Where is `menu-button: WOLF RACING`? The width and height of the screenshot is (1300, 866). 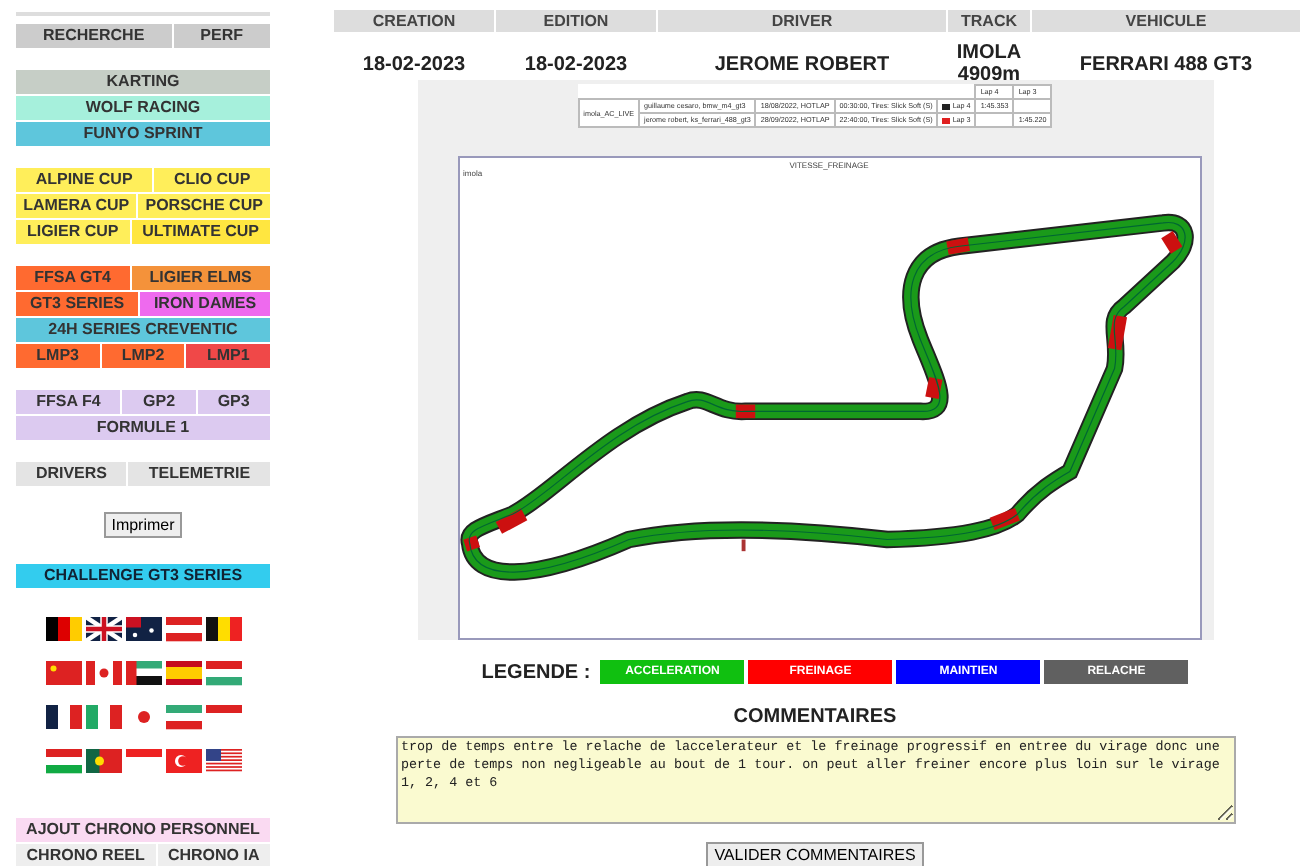 menu-button: WOLF RACING is located at coordinates (143, 108).